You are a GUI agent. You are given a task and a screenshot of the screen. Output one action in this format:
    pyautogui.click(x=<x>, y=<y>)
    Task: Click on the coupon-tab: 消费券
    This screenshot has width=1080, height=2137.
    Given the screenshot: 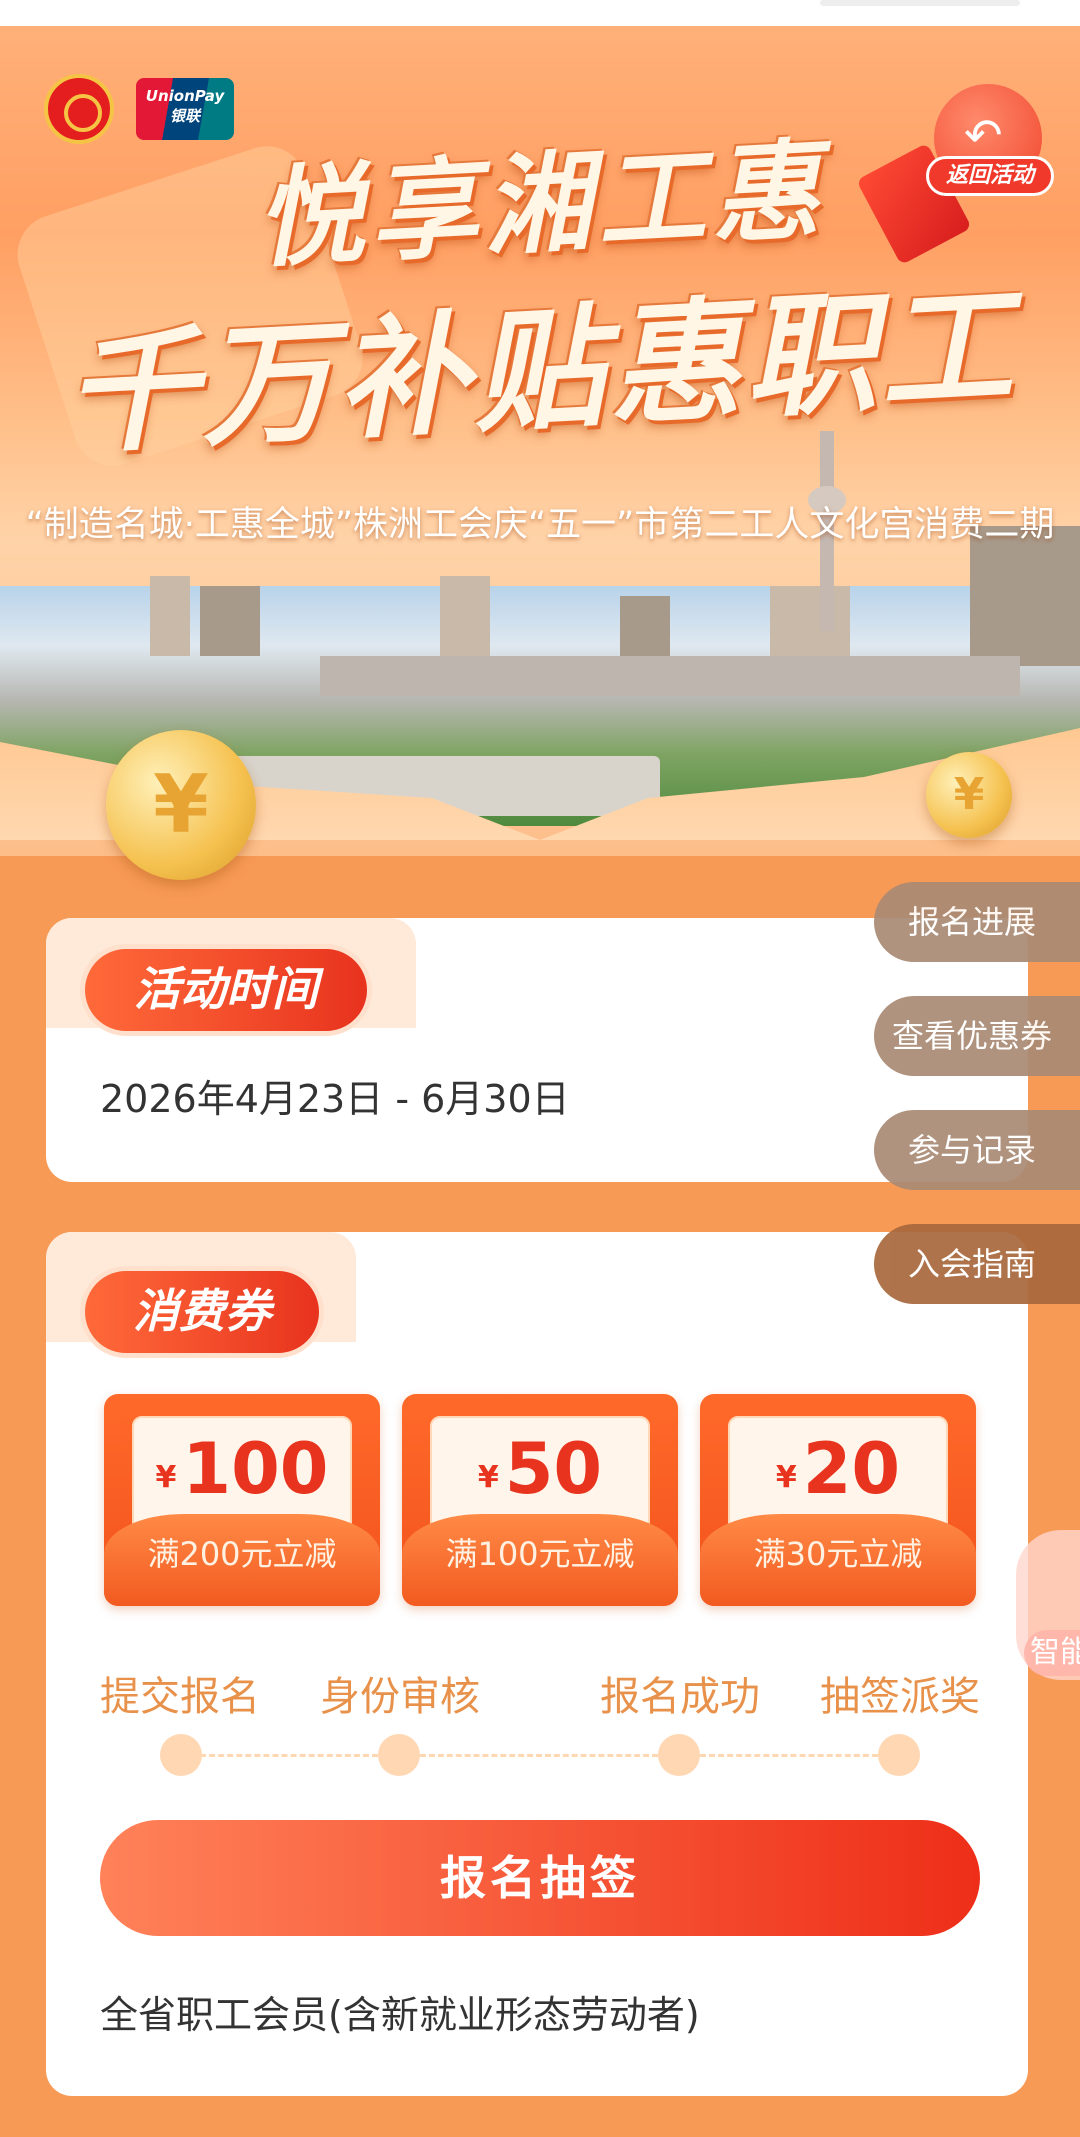 What is the action you would take?
    pyautogui.click(x=202, y=1312)
    